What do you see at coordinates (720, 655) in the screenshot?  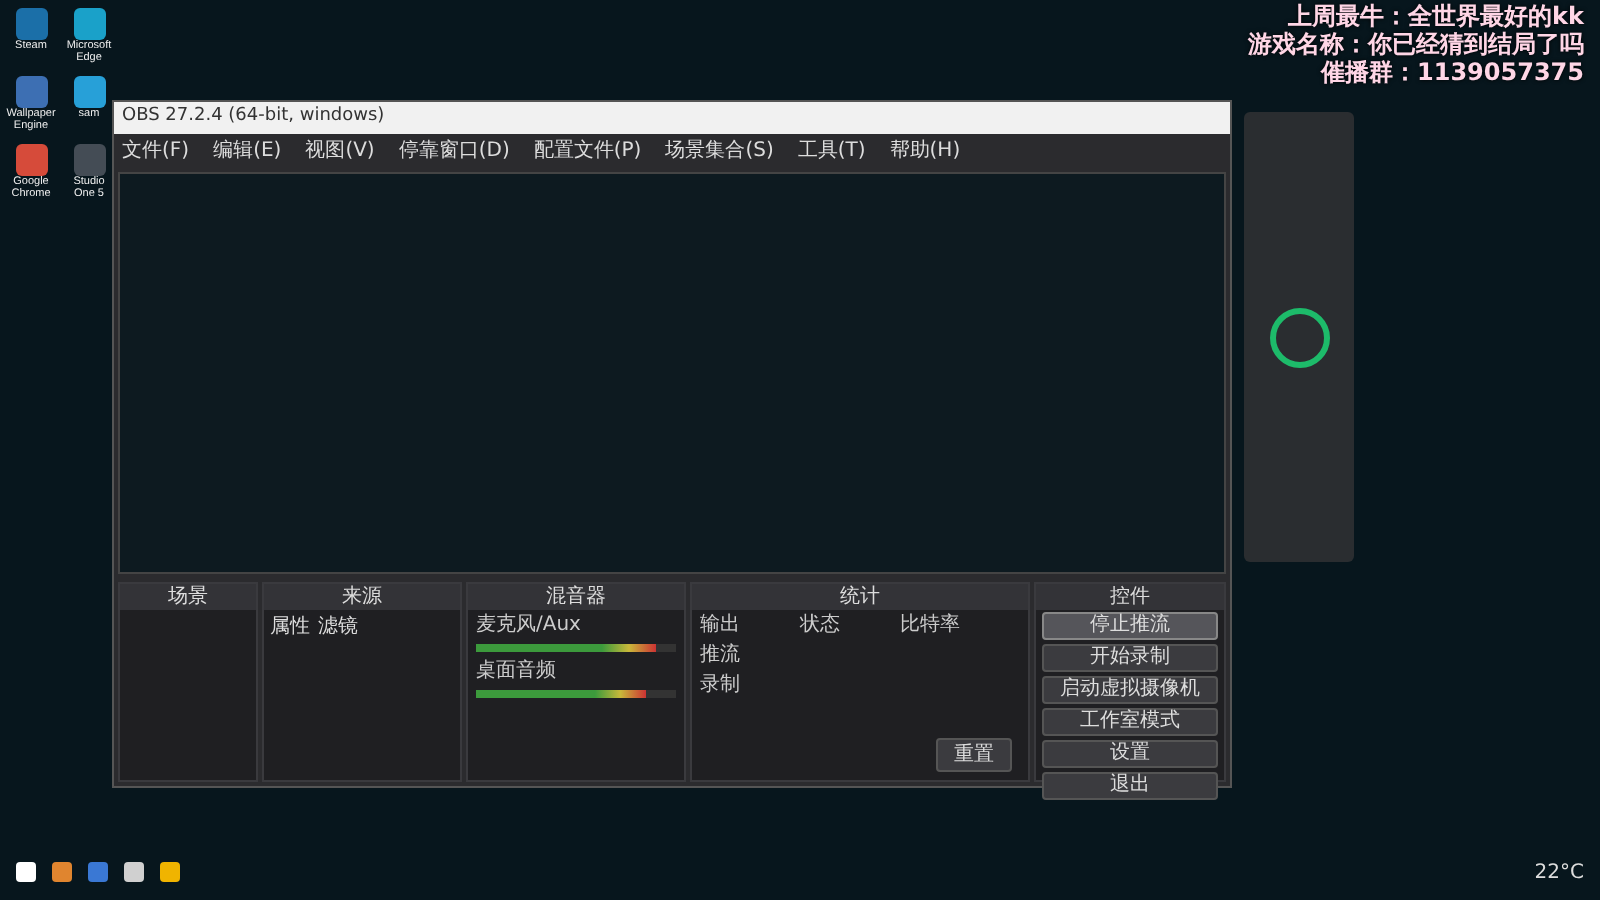 I see `row-label: 推流` at bounding box center [720, 655].